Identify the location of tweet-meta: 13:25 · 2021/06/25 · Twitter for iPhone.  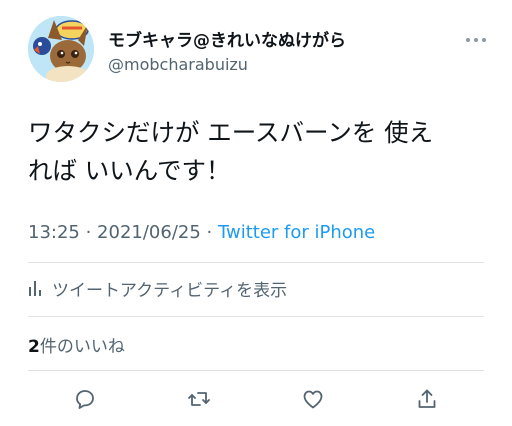
(201, 232).